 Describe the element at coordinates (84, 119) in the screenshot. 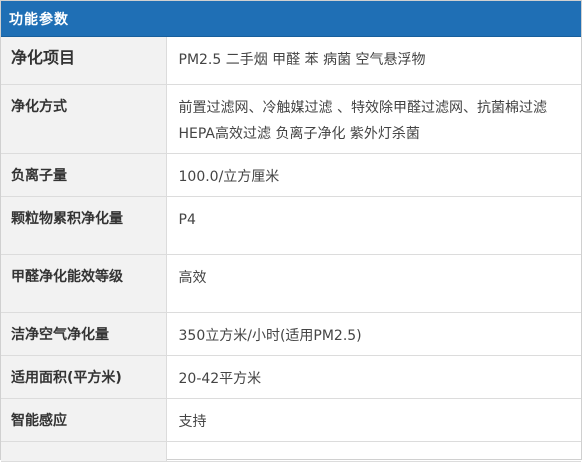

I see `spec-label: 净化方式` at that location.